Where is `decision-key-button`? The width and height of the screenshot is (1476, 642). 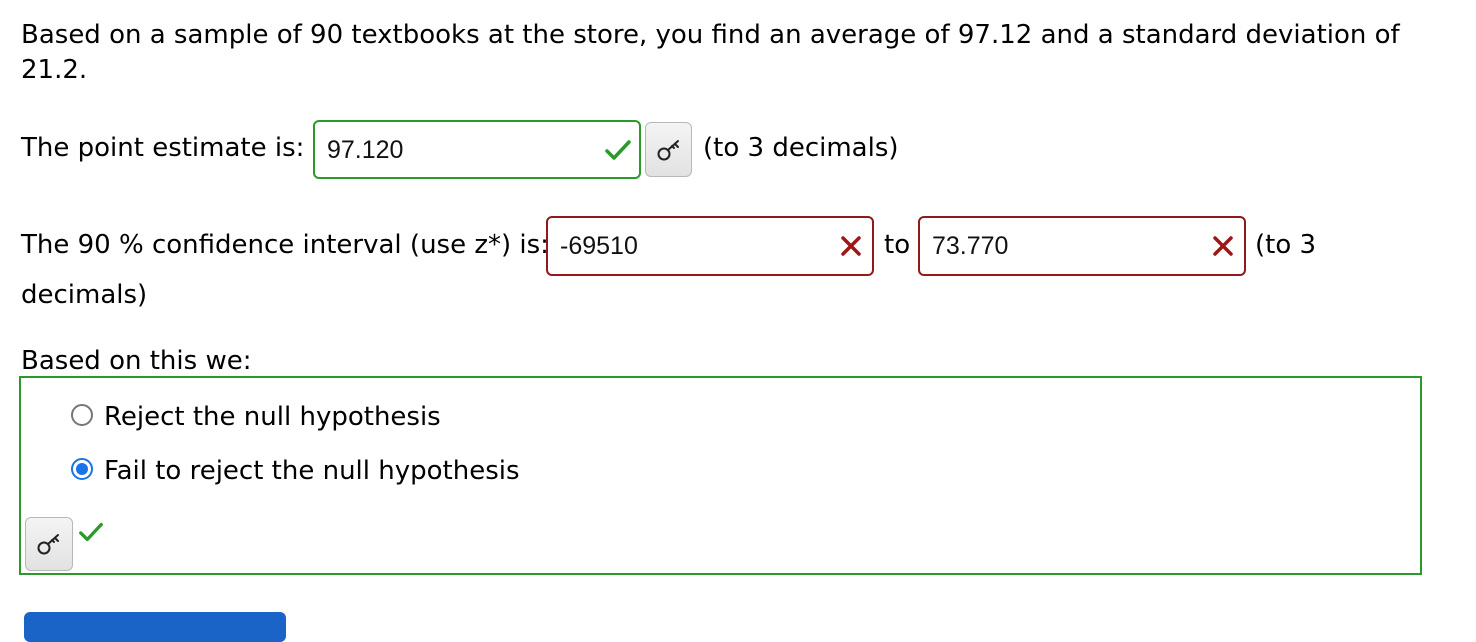
decision-key-button is located at coordinates (49, 544).